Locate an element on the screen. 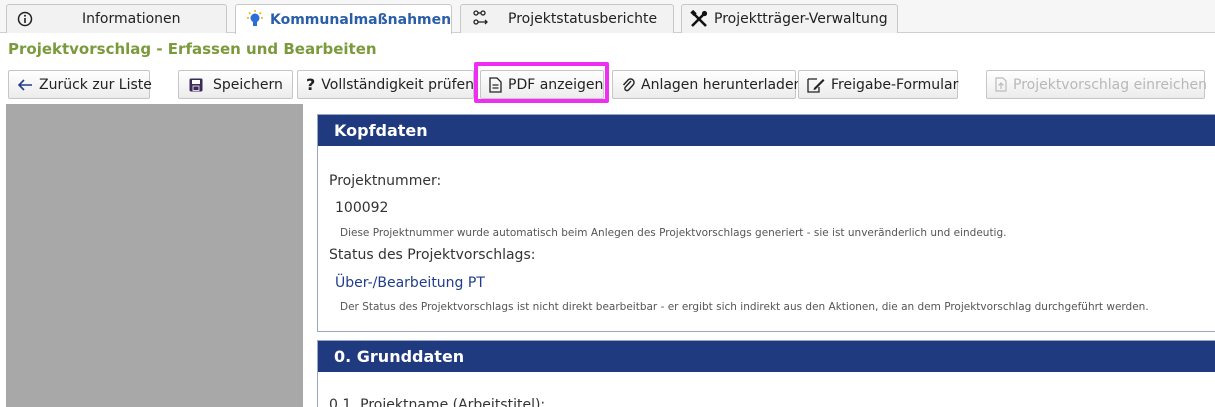 The width and height of the screenshot is (1215, 407). back-to-list-label: Zurück zur Liste is located at coordinates (95, 84).